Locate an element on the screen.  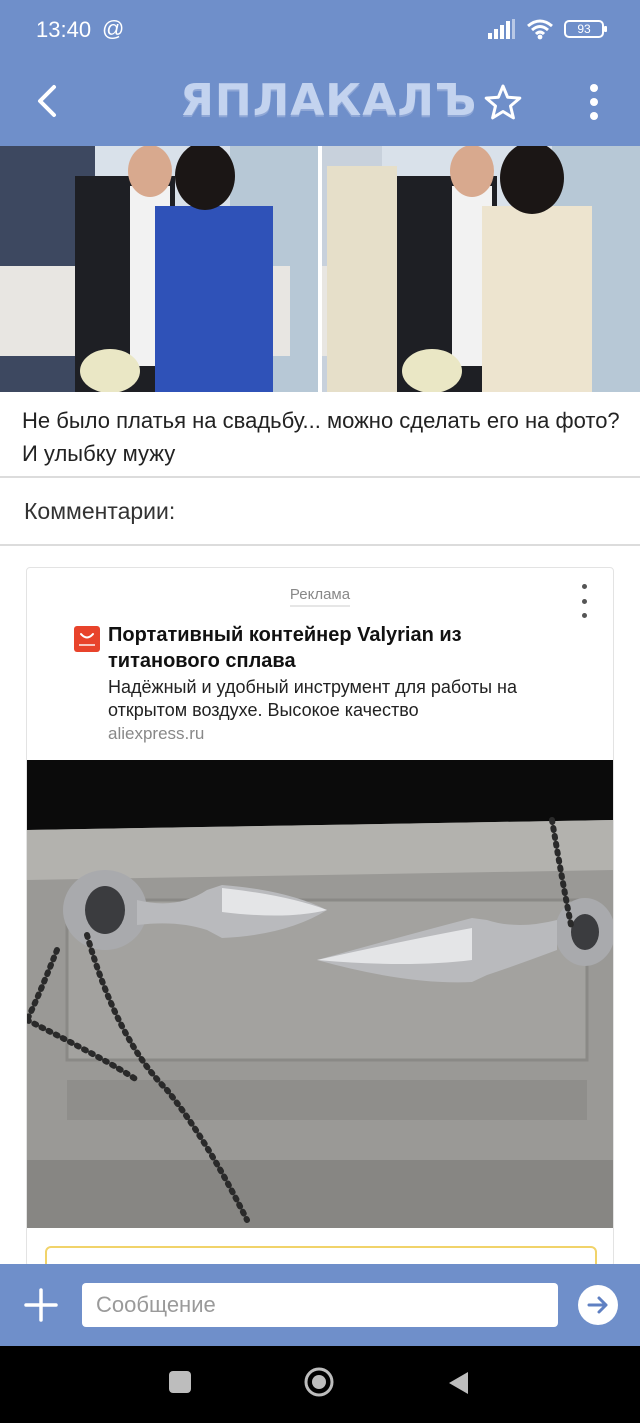
send-button is located at coordinates (598, 1305).